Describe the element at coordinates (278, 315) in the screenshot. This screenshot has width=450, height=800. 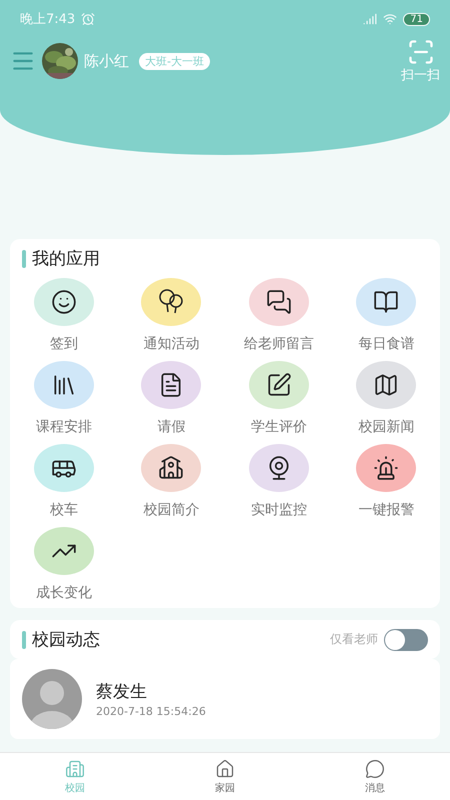
I see `app-shortcut: 给老师留言` at that location.